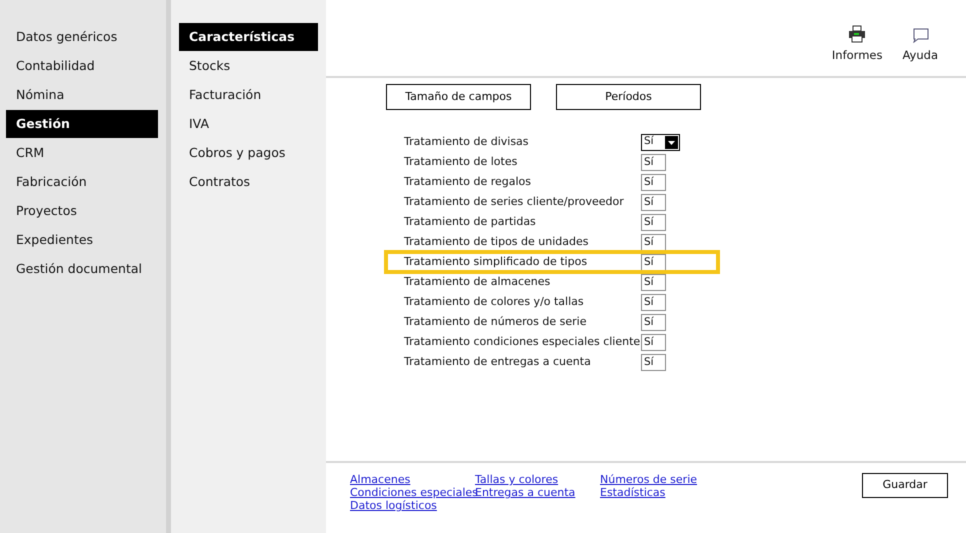 This screenshot has width=966, height=533. Describe the element at coordinates (41, 211) in the screenshot. I see `menu-item: Proyectos` at that location.